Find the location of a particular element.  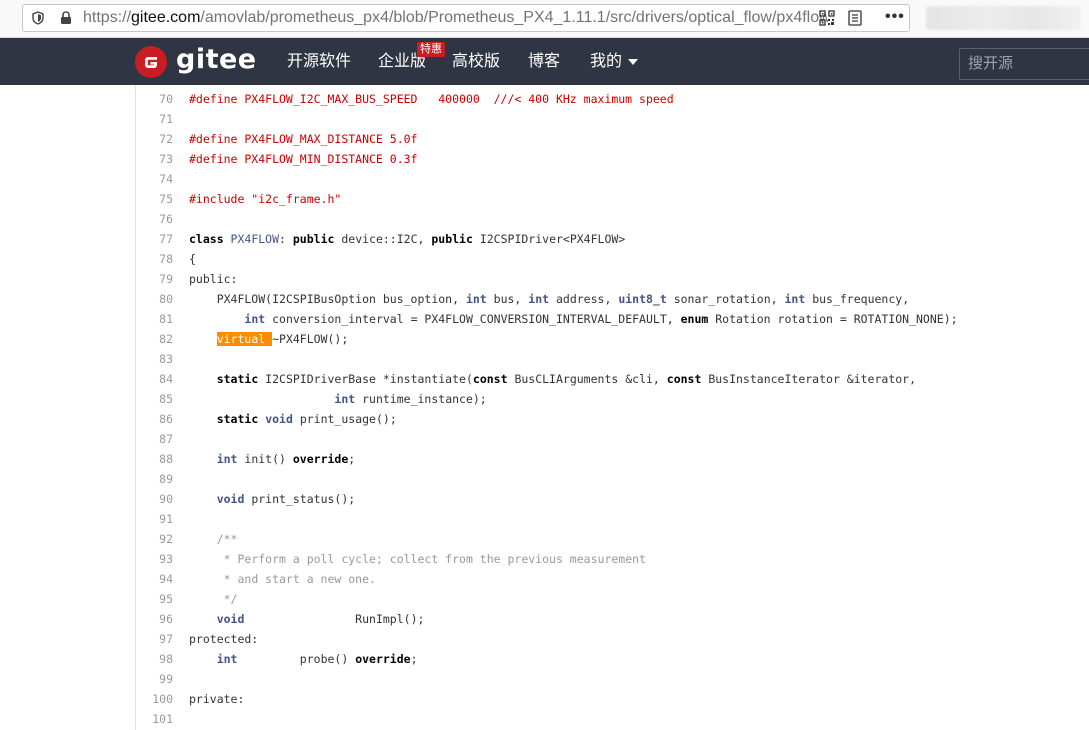

line-number: 73 is located at coordinates (154, 159).